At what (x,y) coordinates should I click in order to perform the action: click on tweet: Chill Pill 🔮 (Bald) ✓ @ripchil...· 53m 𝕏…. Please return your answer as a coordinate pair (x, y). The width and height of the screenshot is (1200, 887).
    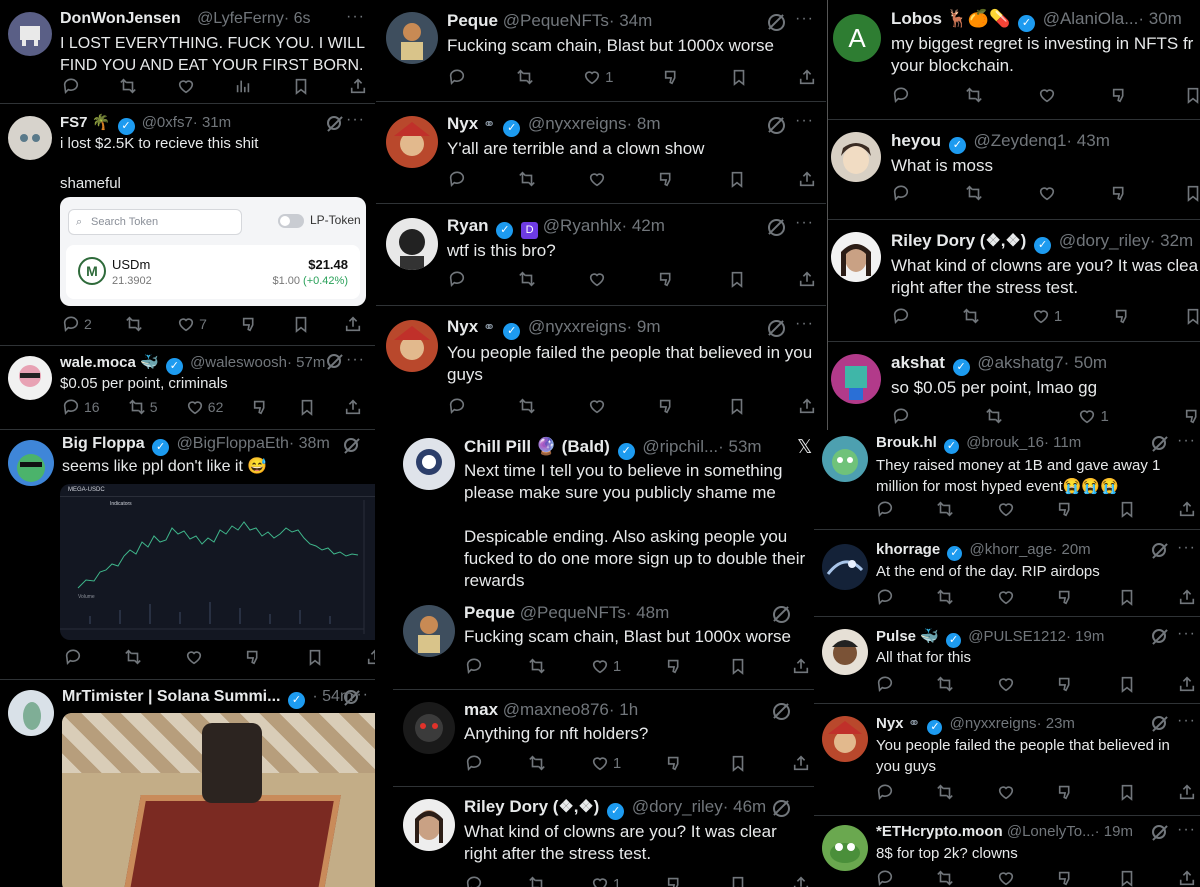
    Looking at the image, I should click on (603, 512).